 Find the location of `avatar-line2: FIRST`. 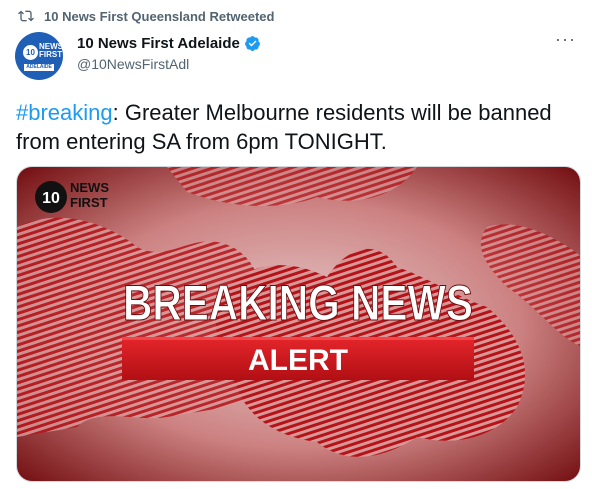

avatar-line2: FIRST is located at coordinates (51, 54).